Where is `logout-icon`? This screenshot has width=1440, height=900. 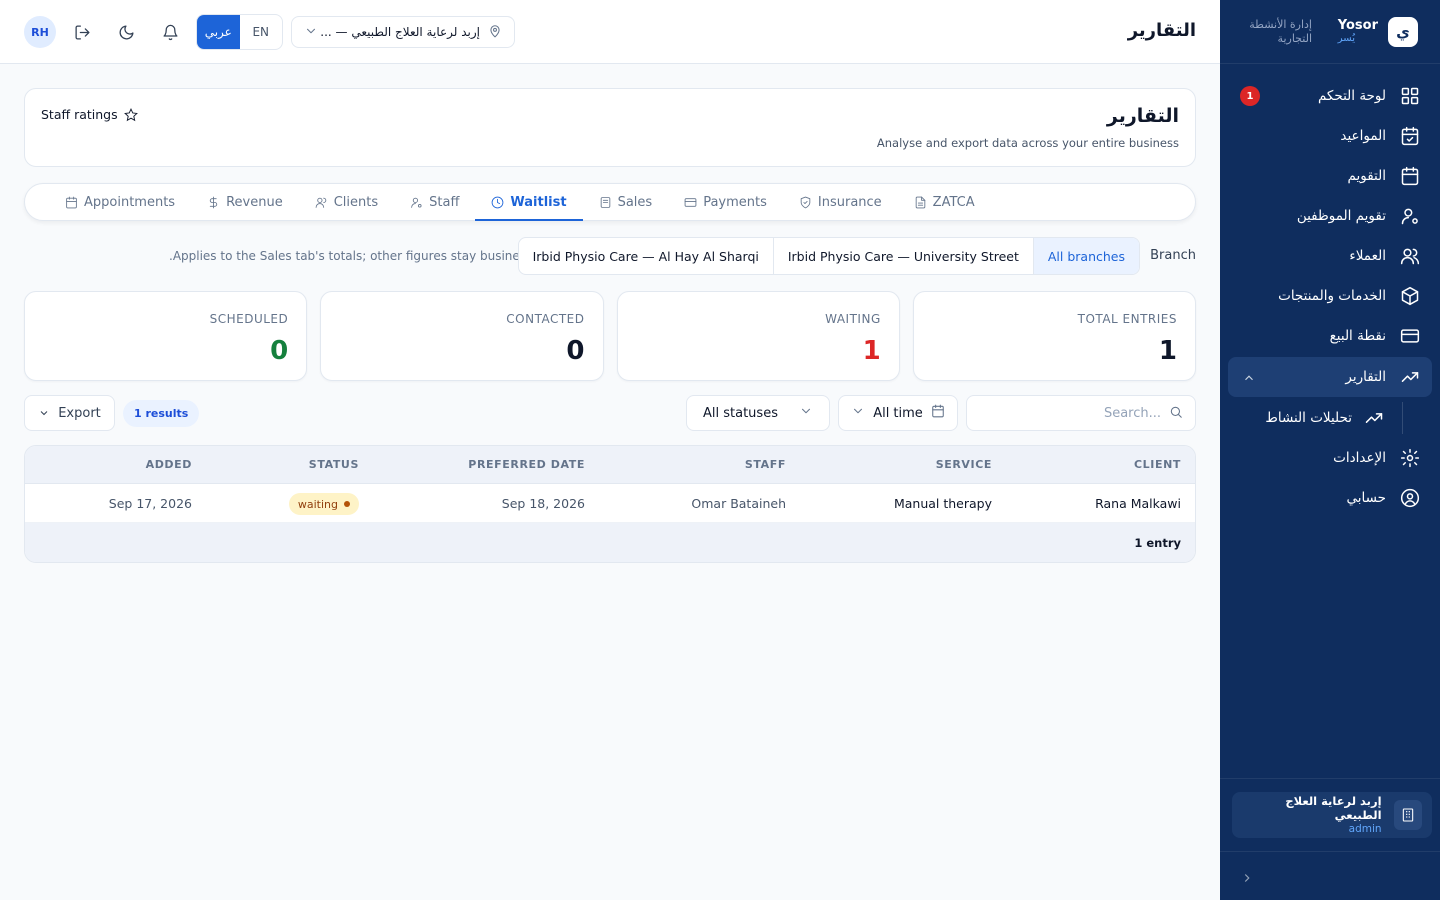 logout-icon is located at coordinates (82, 32).